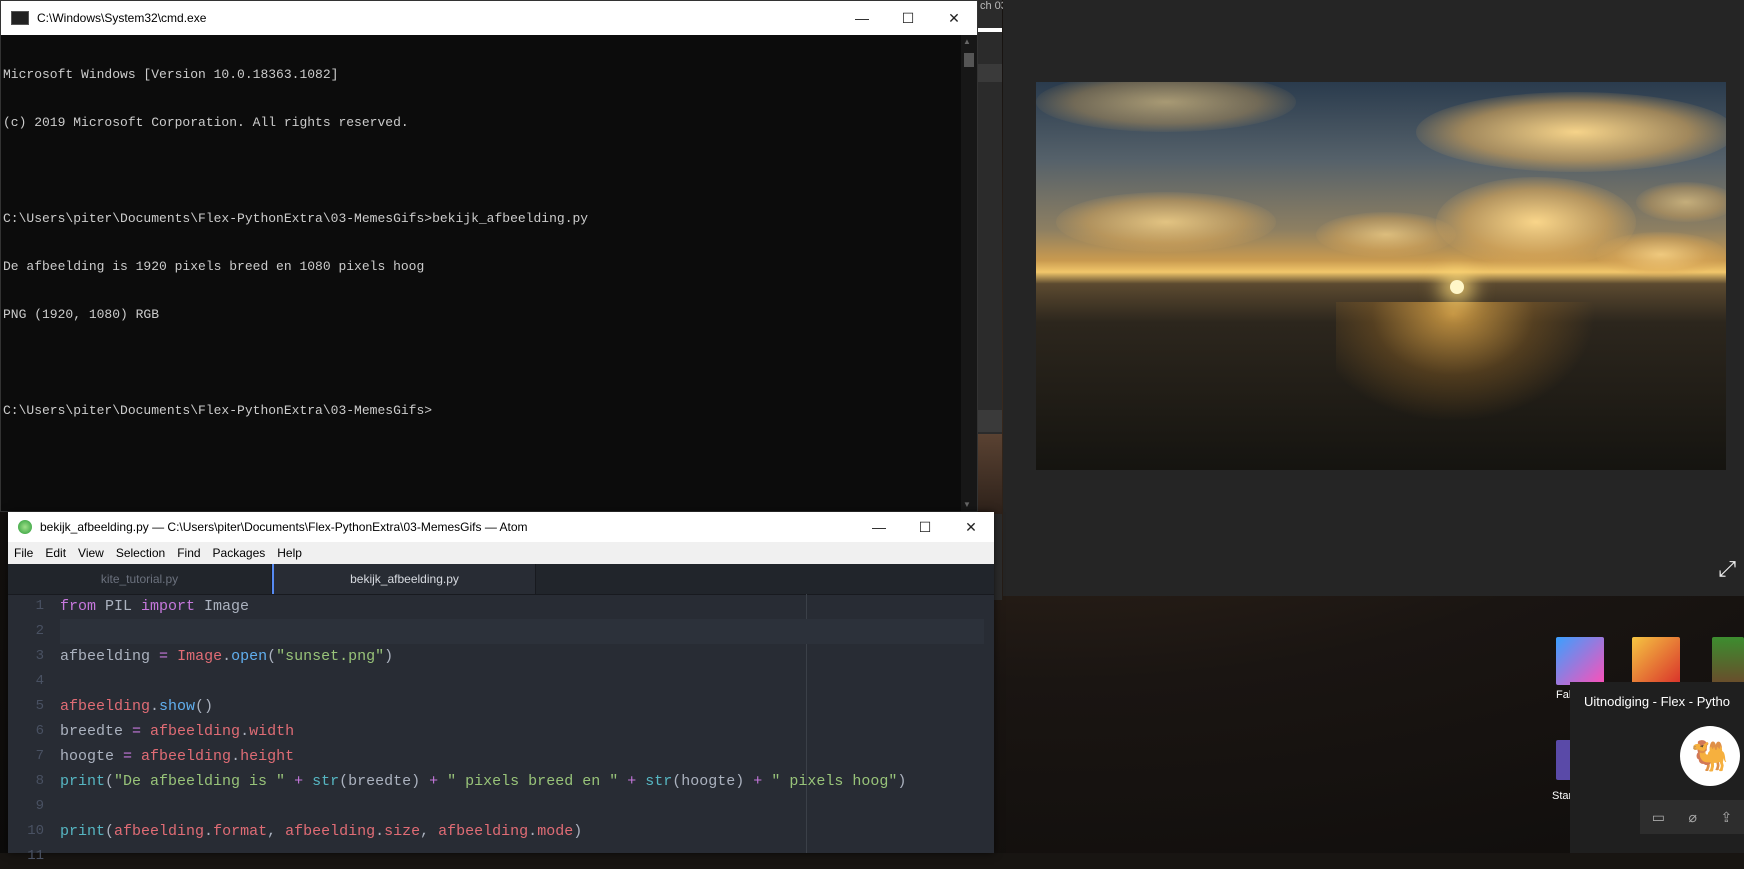 The width and height of the screenshot is (1744, 869). I want to click on line-number: 11, so click(35, 856).